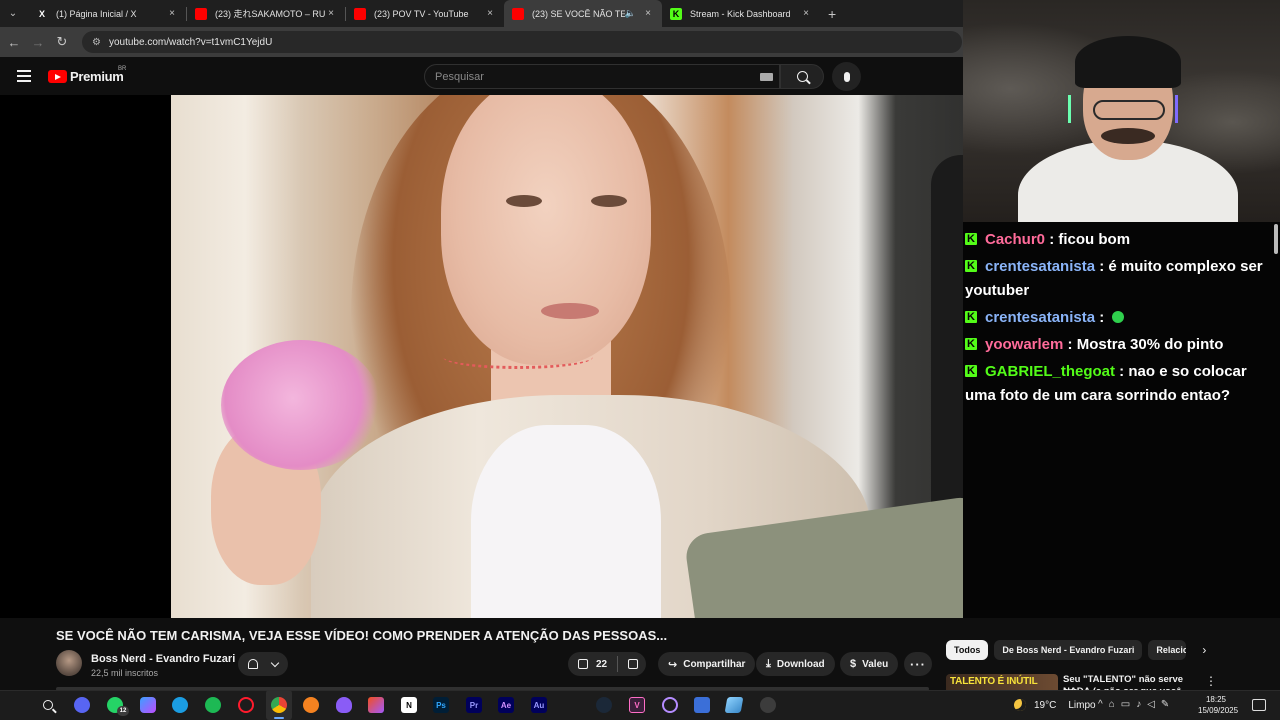 The height and width of the screenshot is (720, 1280). Describe the element at coordinates (518, 13) in the screenshot. I see `youtube-icon` at that location.